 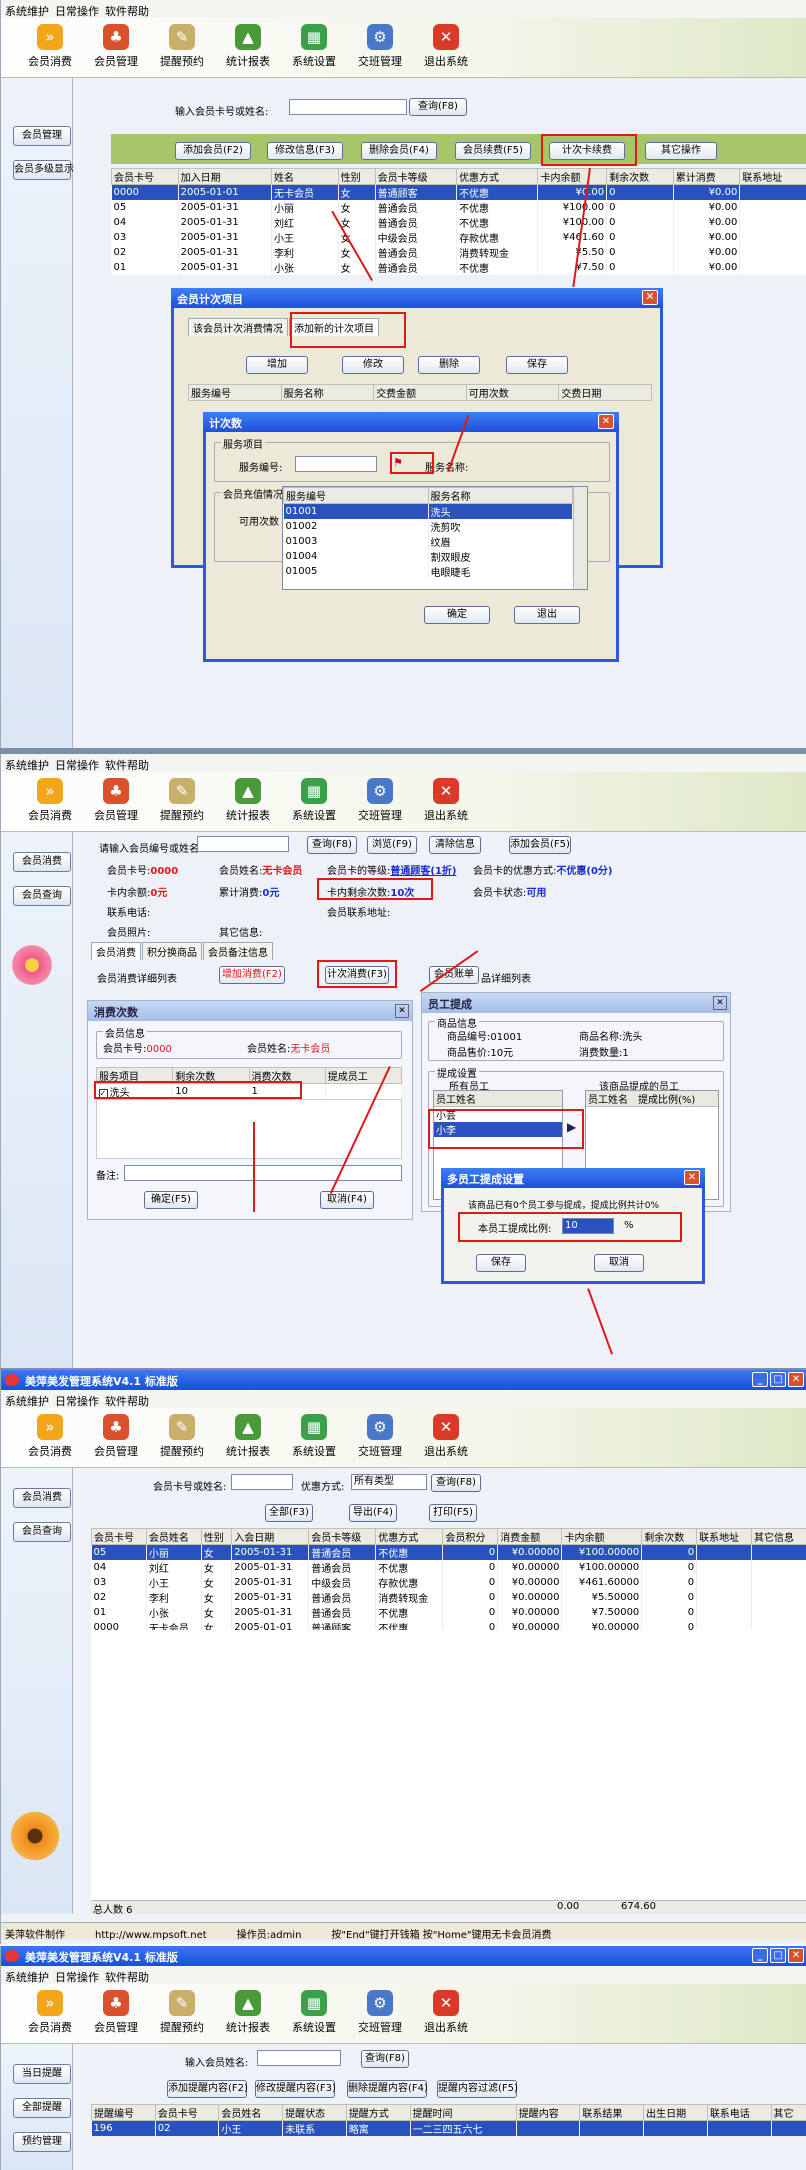 I want to click on column-header: 服务编号, so click(x=356, y=495).